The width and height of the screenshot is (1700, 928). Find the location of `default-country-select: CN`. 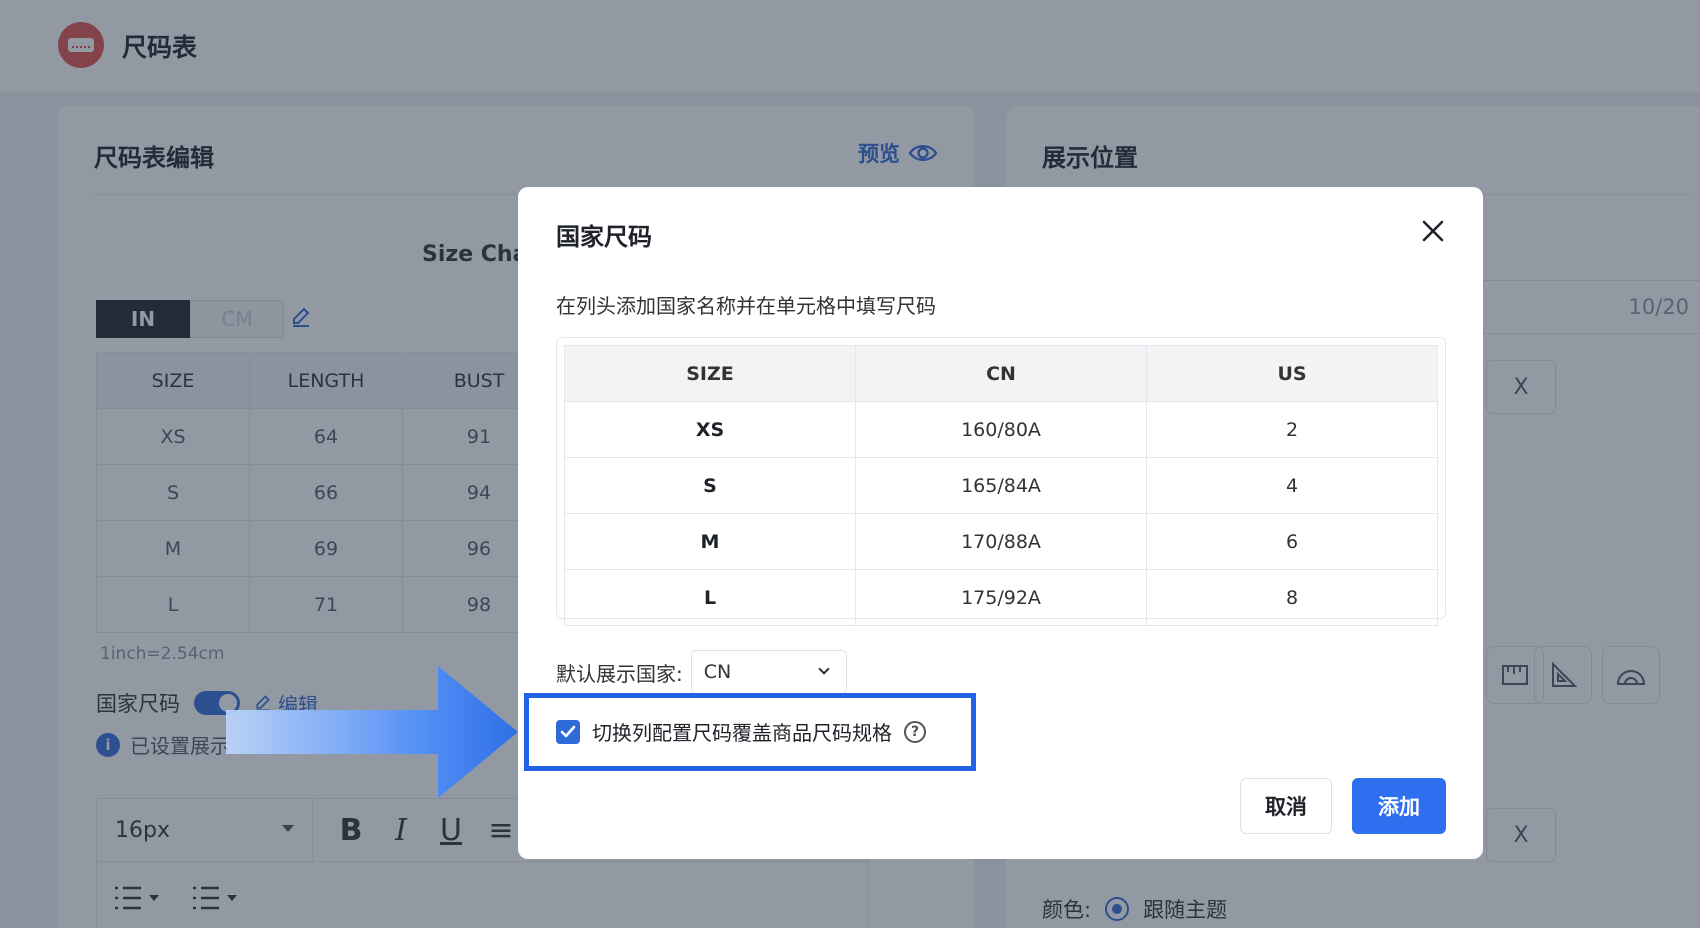

default-country-select: CN is located at coordinates (768, 672).